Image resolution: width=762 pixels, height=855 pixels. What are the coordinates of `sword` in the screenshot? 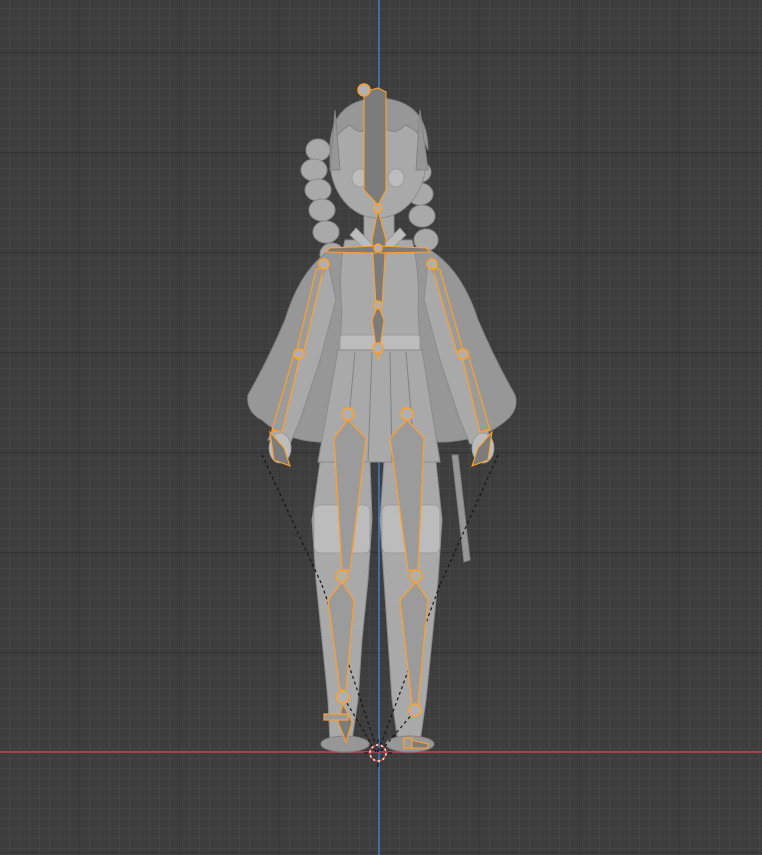 It's located at (461, 508).